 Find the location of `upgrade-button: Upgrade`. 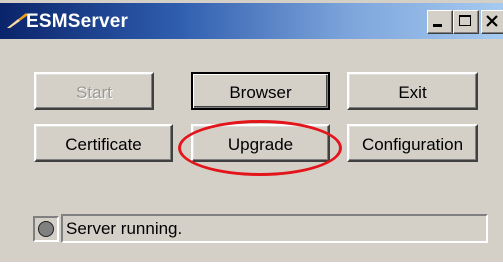

upgrade-button: Upgrade is located at coordinates (260, 143).